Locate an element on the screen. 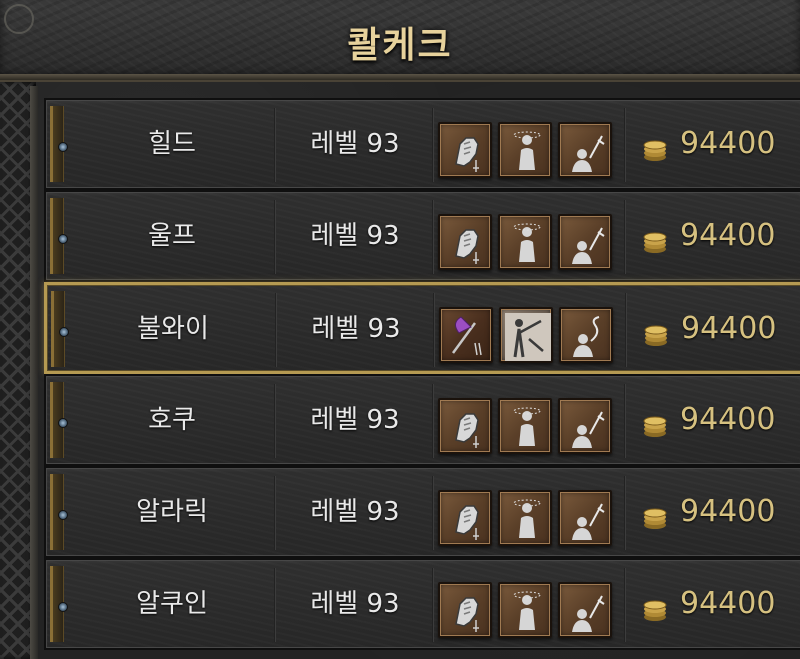 This screenshot has width=800, height=659. mercenary-name: 불와이 is located at coordinates (173, 329).